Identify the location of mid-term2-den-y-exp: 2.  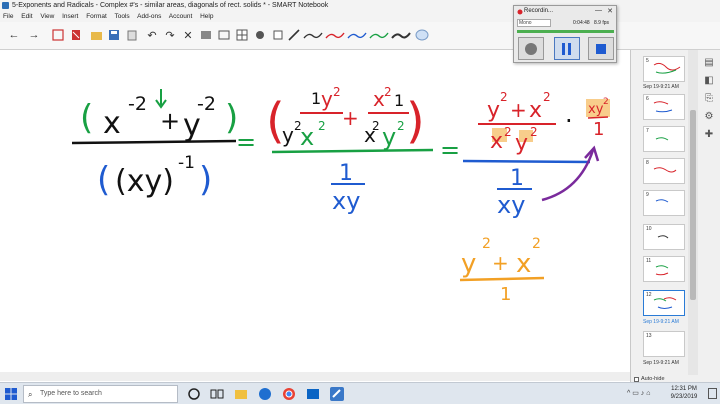
(401, 126).